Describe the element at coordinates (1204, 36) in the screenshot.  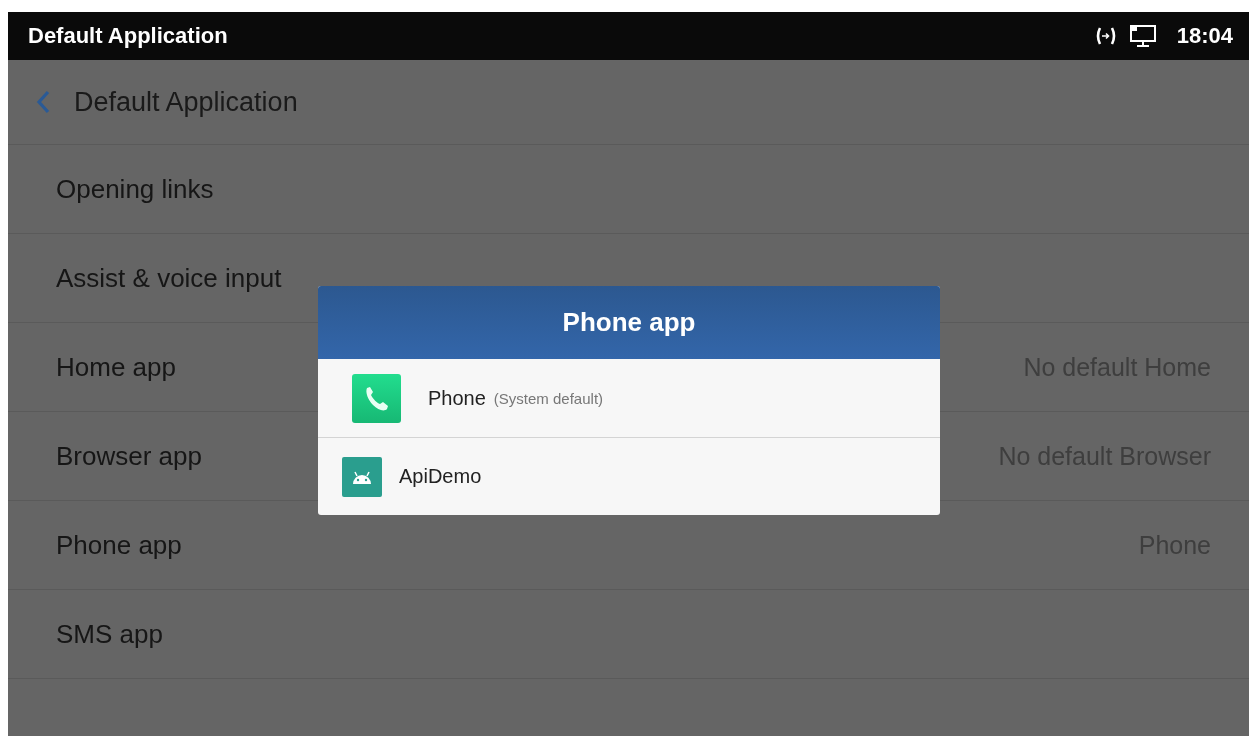
I see `clock-time: 18:04` at that location.